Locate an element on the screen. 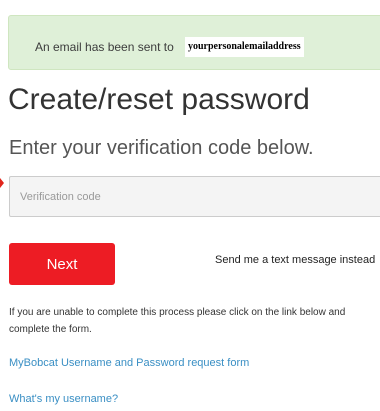 This screenshot has height=411, width=380. red-arrow-marker is located at coordinates (2, 183).